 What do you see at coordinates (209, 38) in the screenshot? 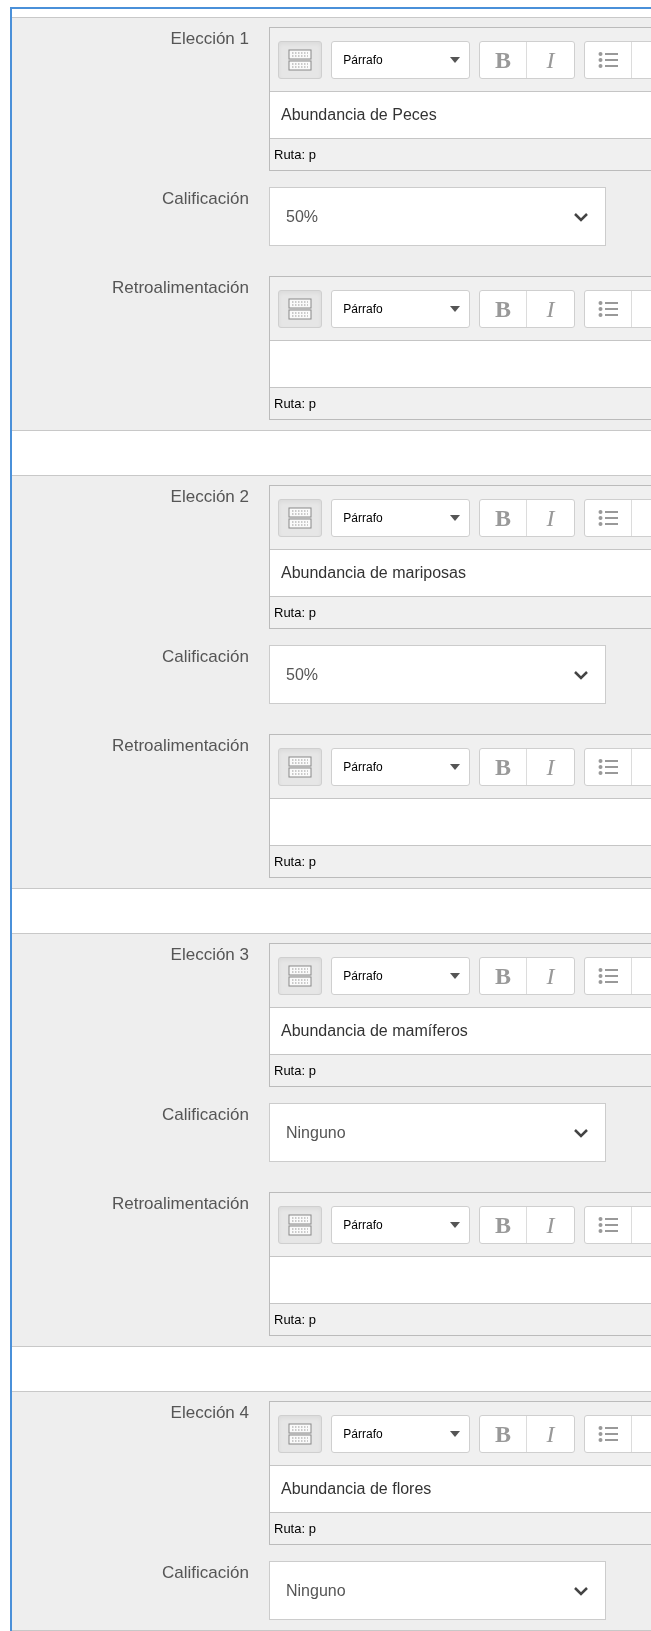
I see `field-label: Elección 1` at bounding box center [209, 38].